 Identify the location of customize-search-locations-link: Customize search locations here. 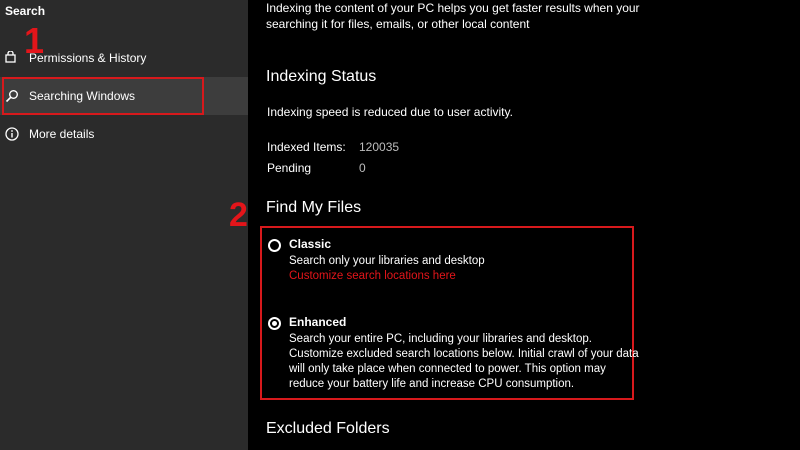
(464, 276).